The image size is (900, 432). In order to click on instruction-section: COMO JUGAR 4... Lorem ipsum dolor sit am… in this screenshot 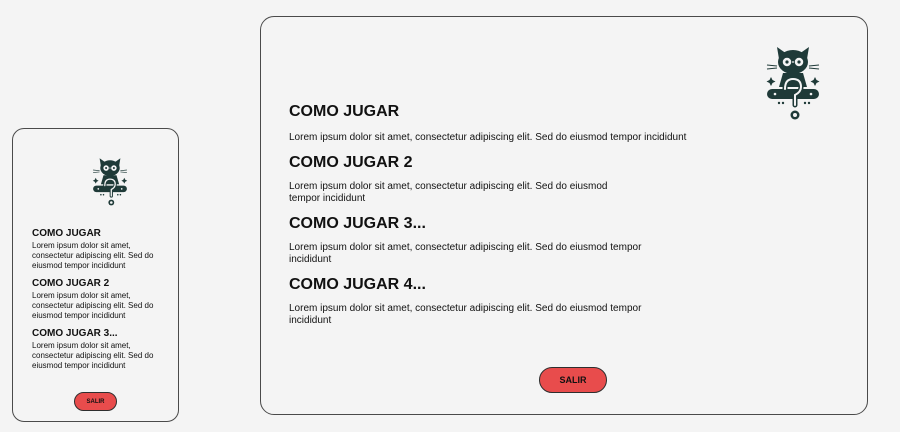, I will do `click(519, 301)`.